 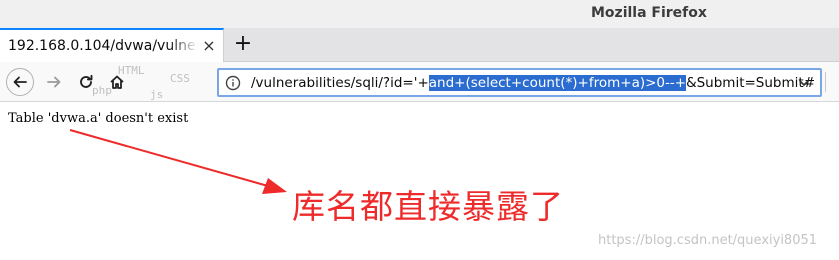 What do you see at coordinates (419, 14) in the screenshot?
I see `window-titlebar: Mozilla Firefox` at bounding box center [419, 14].